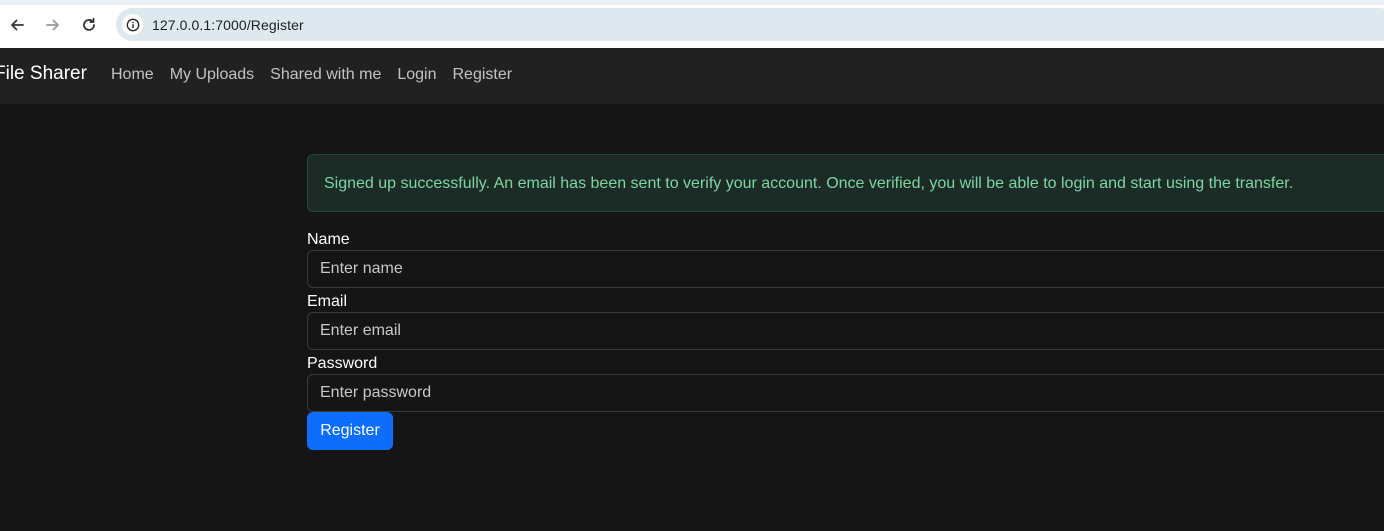 This screenshot has width=1384, height=531. I want to click on reload-icon, so click(89, 25).